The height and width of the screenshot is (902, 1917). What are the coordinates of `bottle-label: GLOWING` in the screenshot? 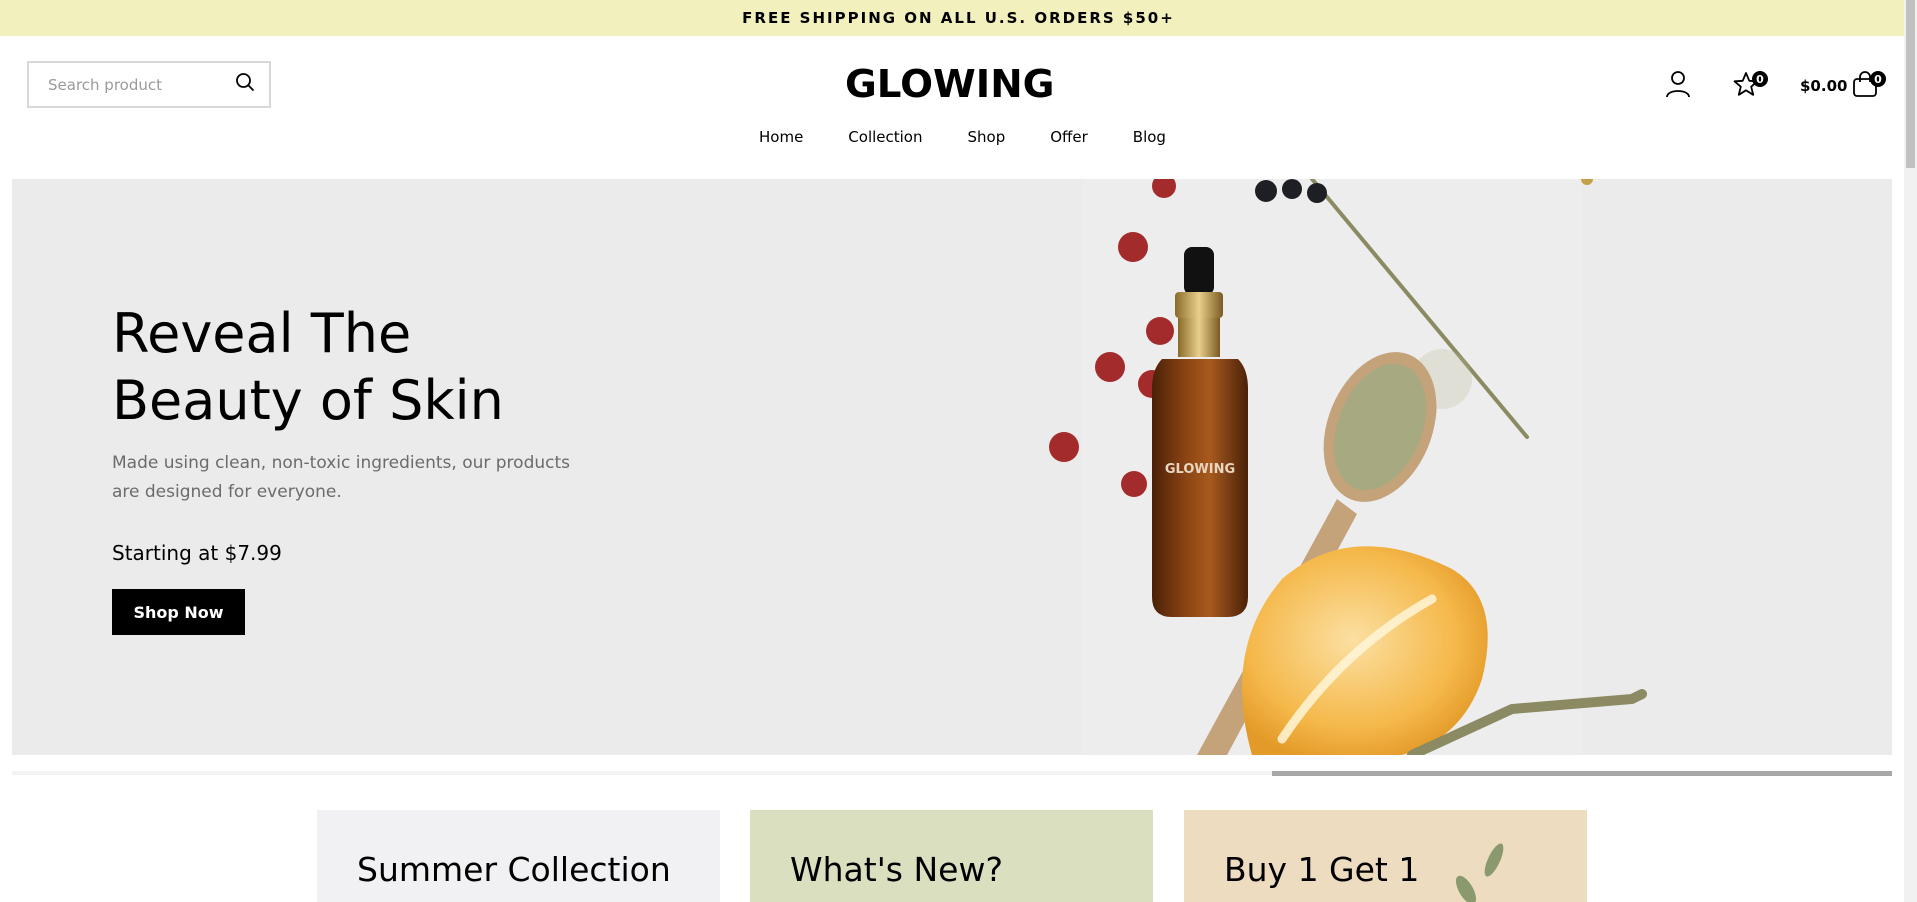 It's located at (1200, 469).